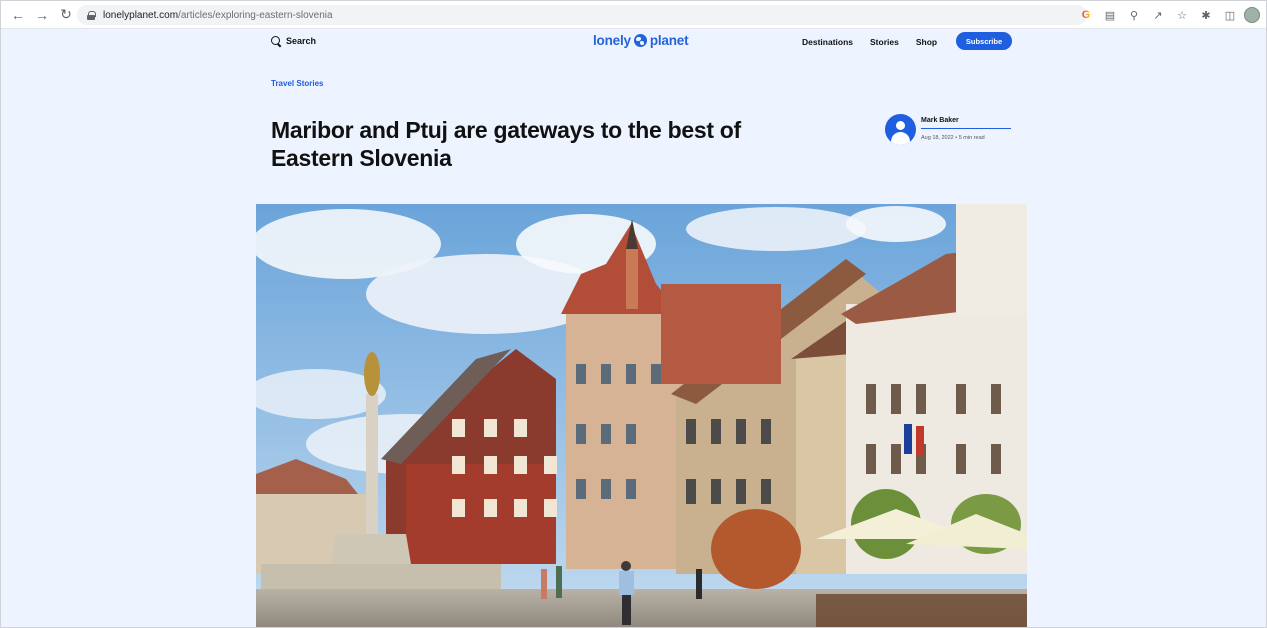  I want to click on bookmark-star-icon: ☆, so click(1182, 15).